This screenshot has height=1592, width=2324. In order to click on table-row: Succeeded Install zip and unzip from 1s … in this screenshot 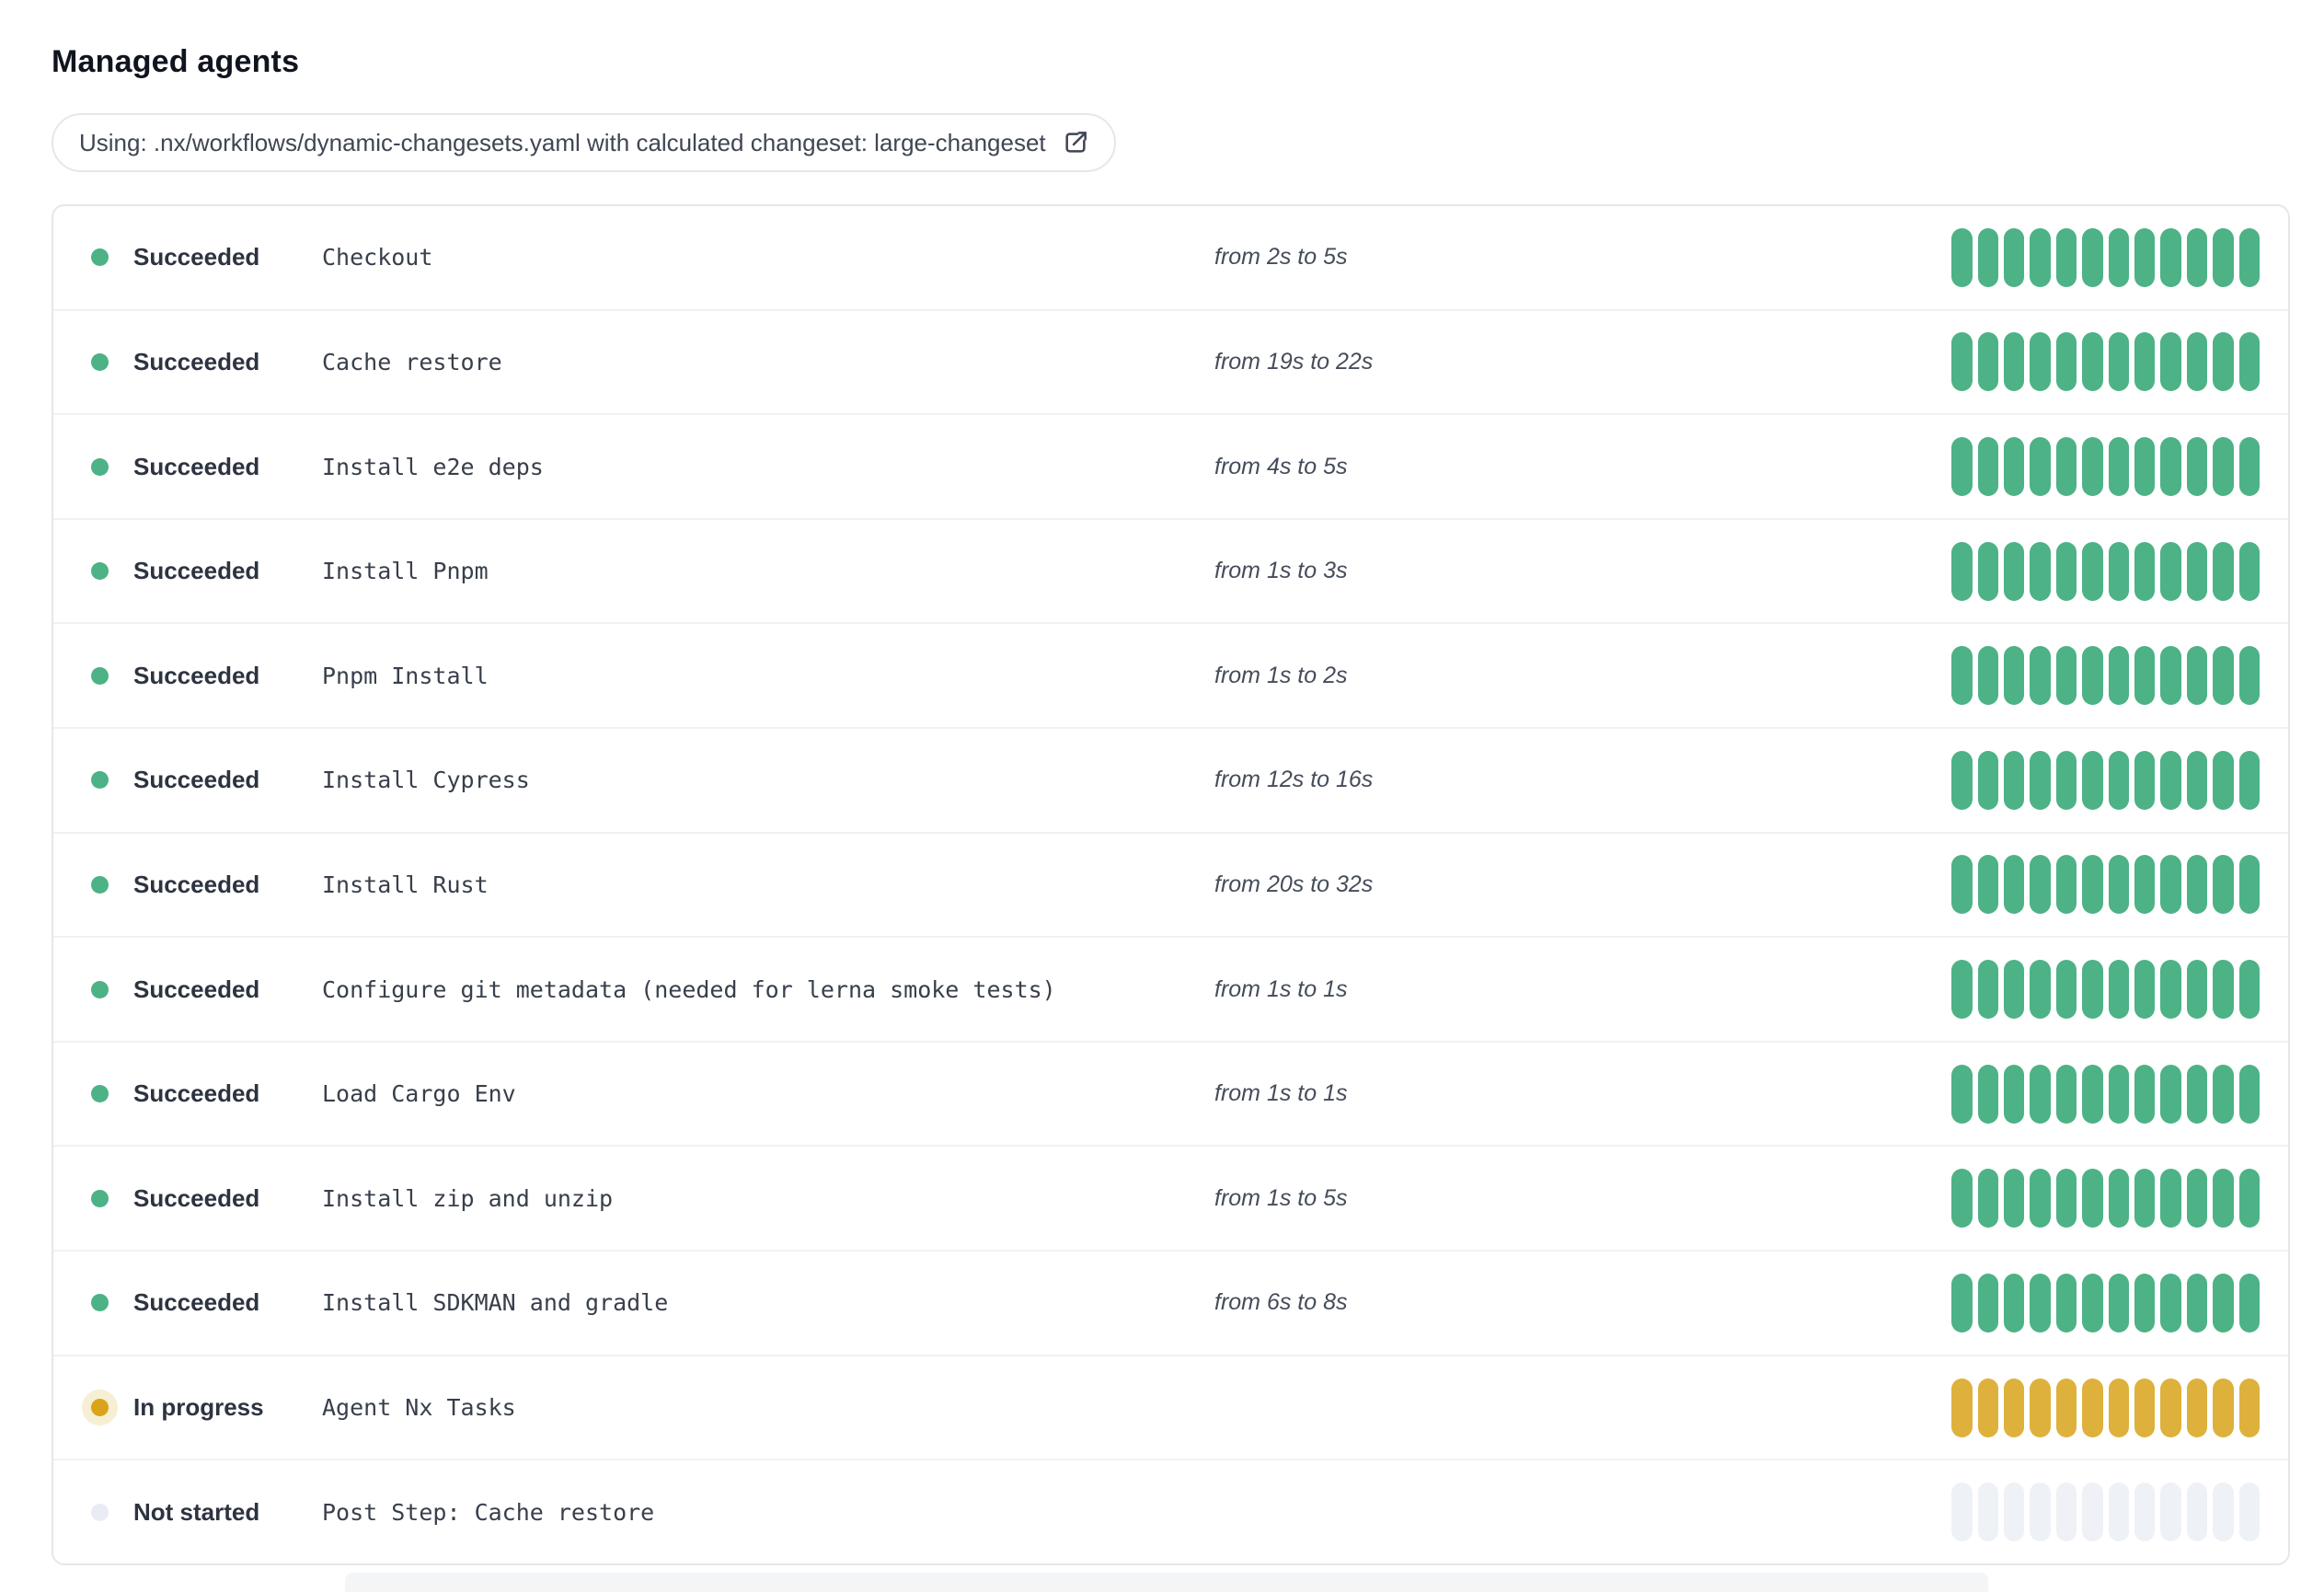, I will do `click(1171, 1197)`.